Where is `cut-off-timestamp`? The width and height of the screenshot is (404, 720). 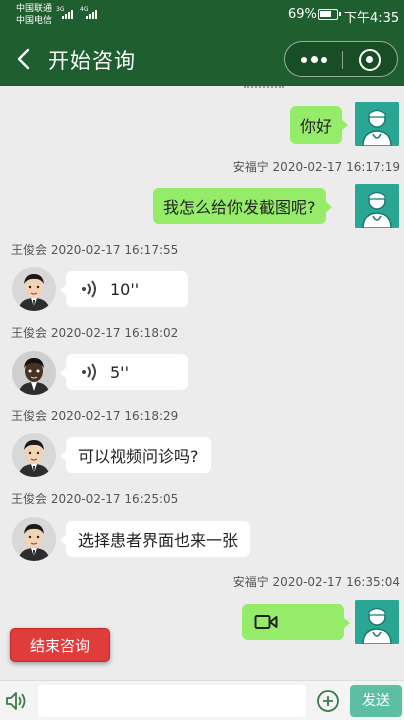 cut-off-timestamp is located at coordinates (264, 87).